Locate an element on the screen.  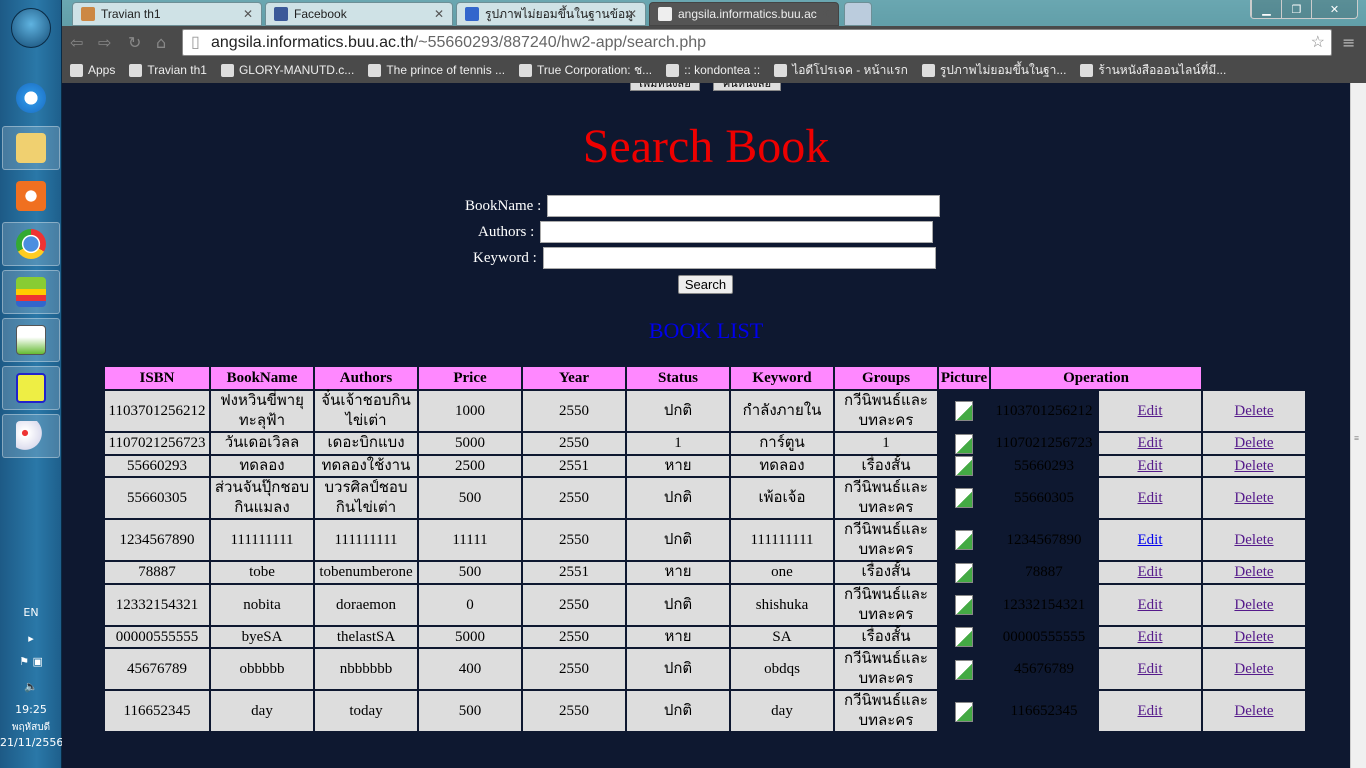
cell-isbn: 1234567890 is located at coordinates (157, 540).